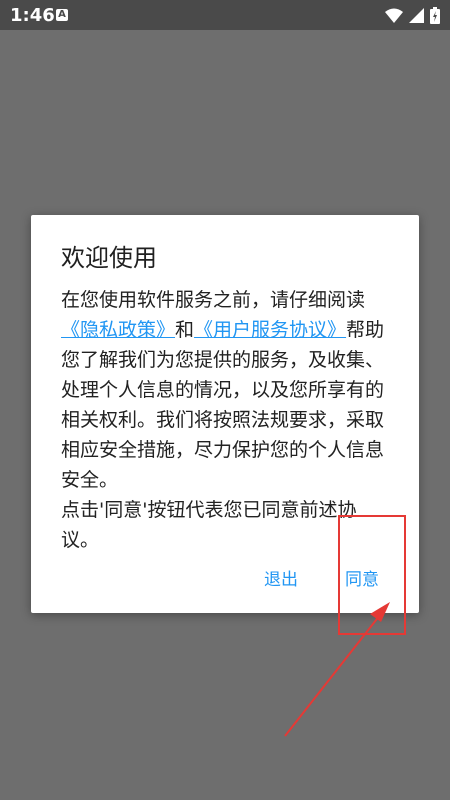 This screenshot has width=450, height=800. Describe the element at coordinates (337, 669) in the screenshot. I see `arrow-annotation` at that location.